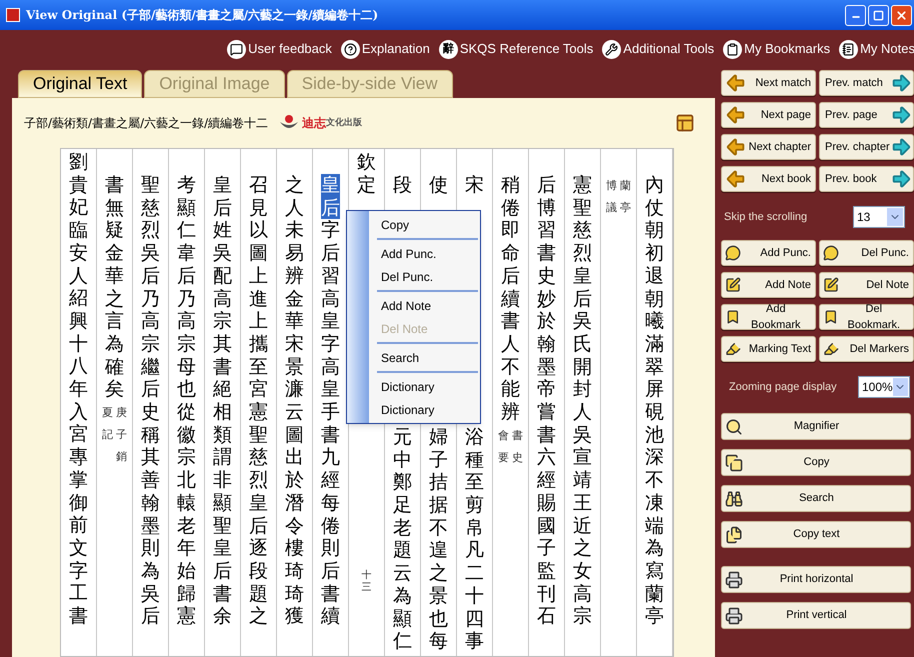 The image size is (914, 657). I want to click on nav-button: Prev. page, so click(866, 115).